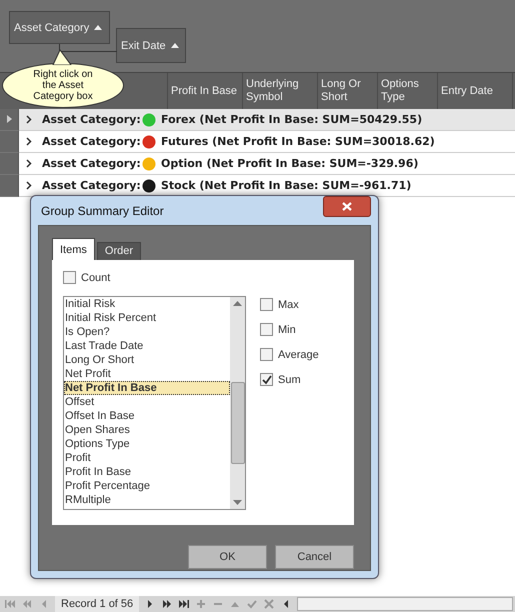 This screenshot has width=515, height=612. I want to click on group-value: Forex (Net Profit In Base: SUM=50429.55), so click(291, 119).